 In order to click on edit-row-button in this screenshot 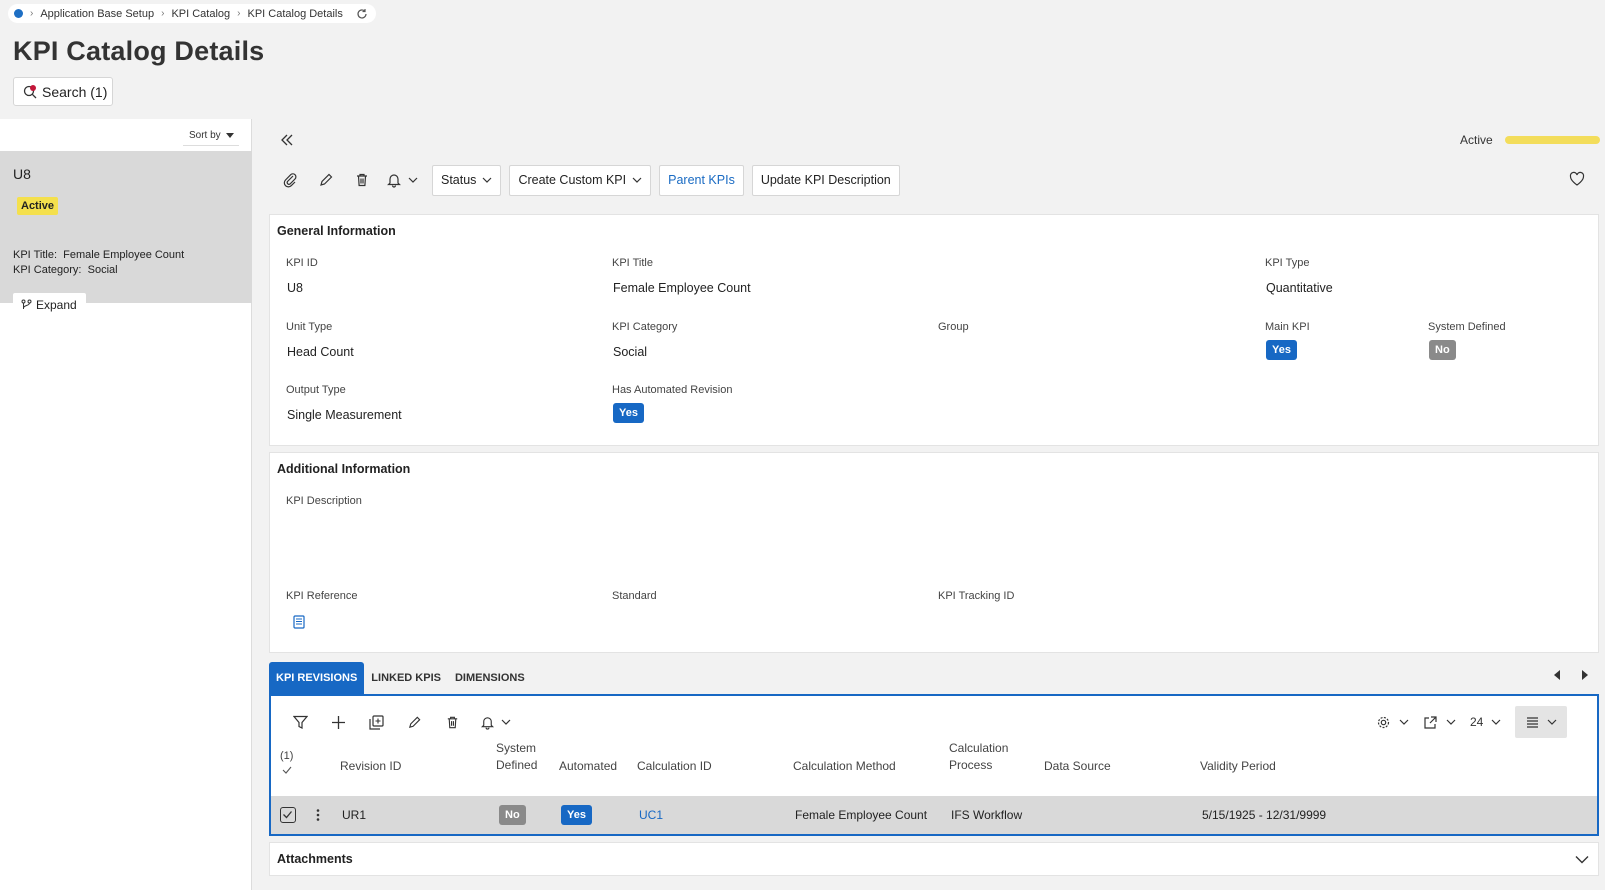, I will do `click(414, 722)`.